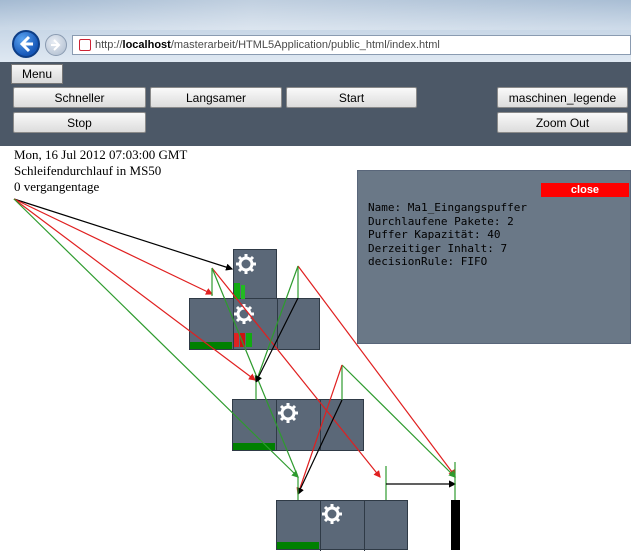  I want to click on info-rule: decisionRule: FIFO, so click(428, 261).